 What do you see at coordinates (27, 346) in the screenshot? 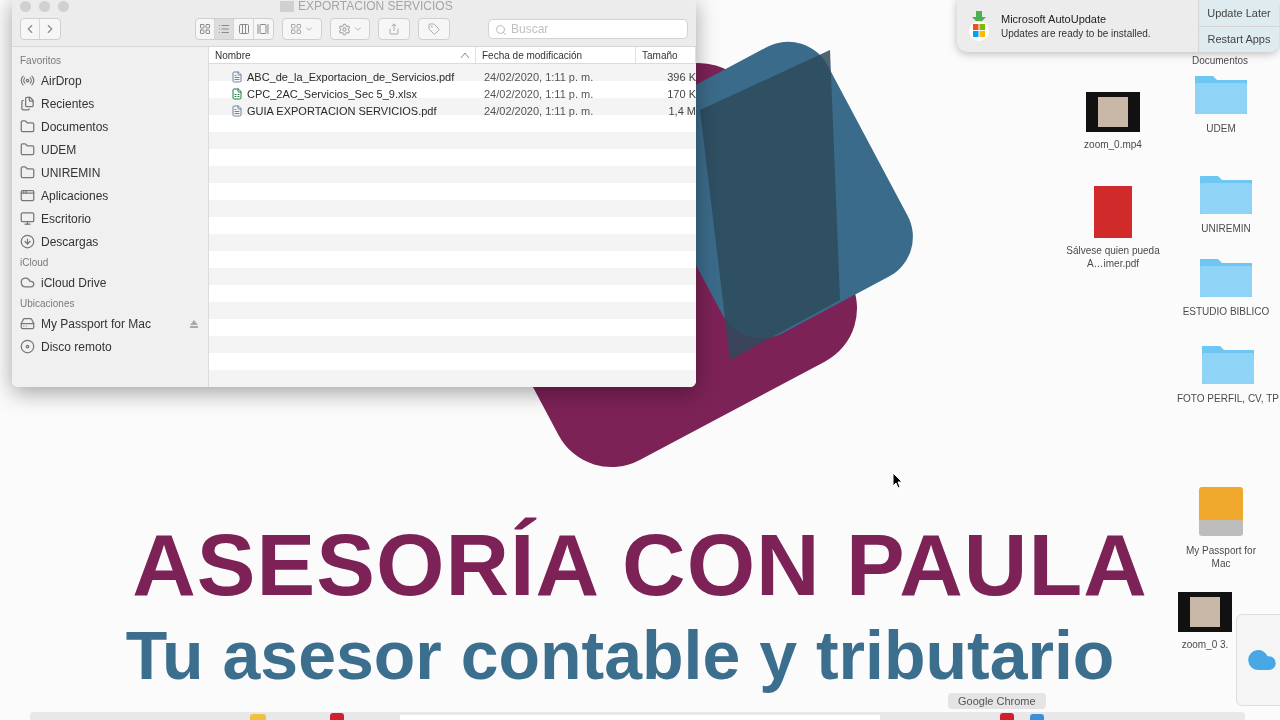
I see `disc-icon` at bounding box center [27, 346].